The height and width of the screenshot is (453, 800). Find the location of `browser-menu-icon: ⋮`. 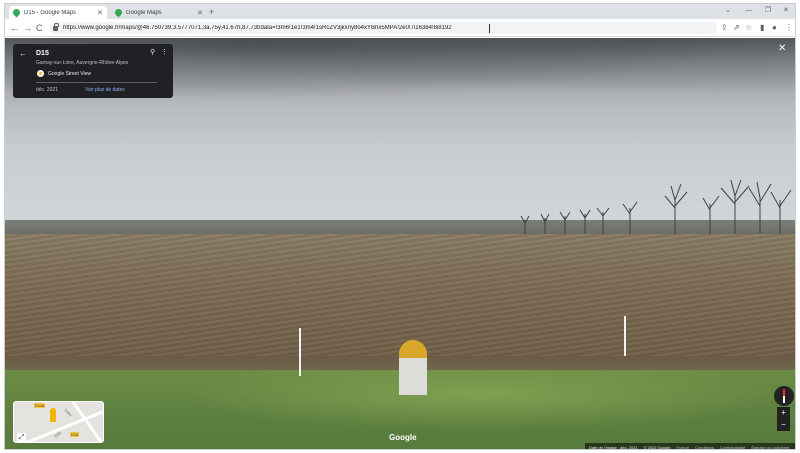

browser-menu-icon: ⋮ is located at coordinates (789, 28).